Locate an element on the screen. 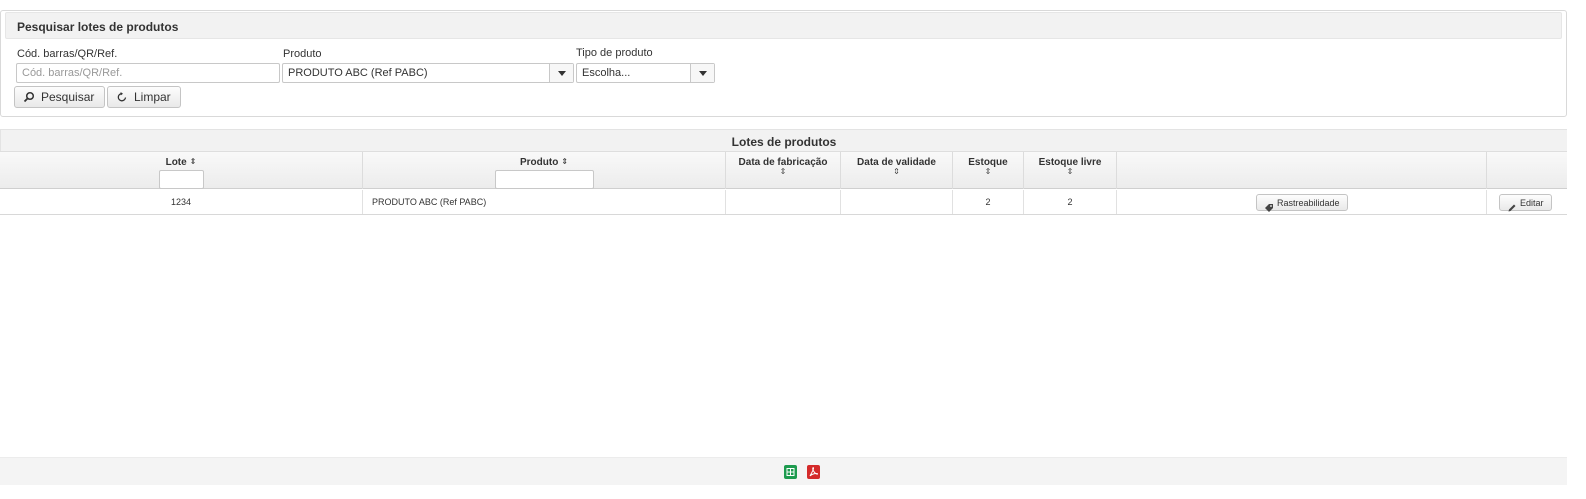 The width and height of the screenshot is (1586, 499). barcode-input is located at coordinates (148, 73).